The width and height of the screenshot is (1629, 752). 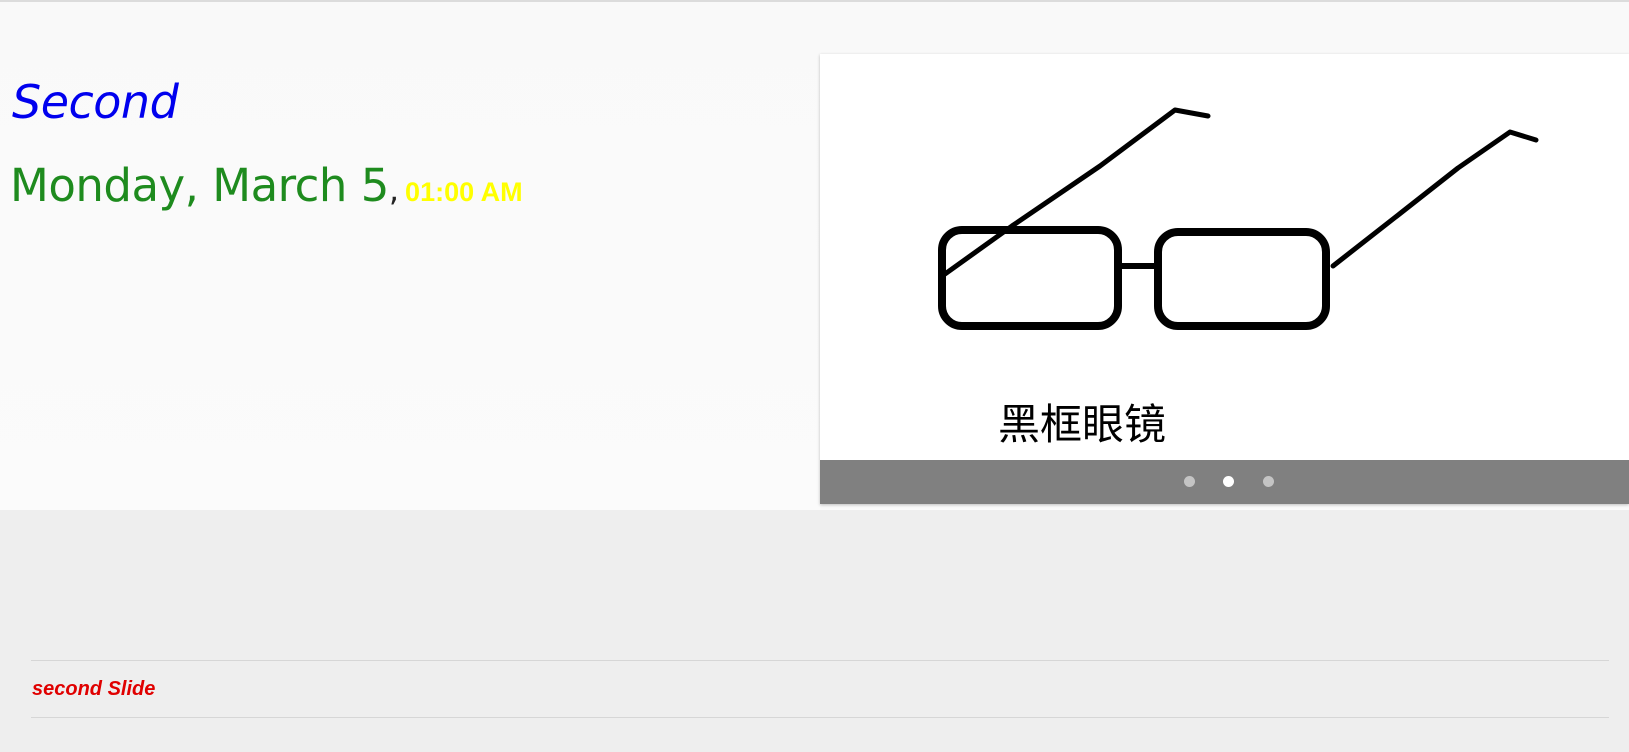 I want to click on slide-title: Second, so click(x=95, y=102).